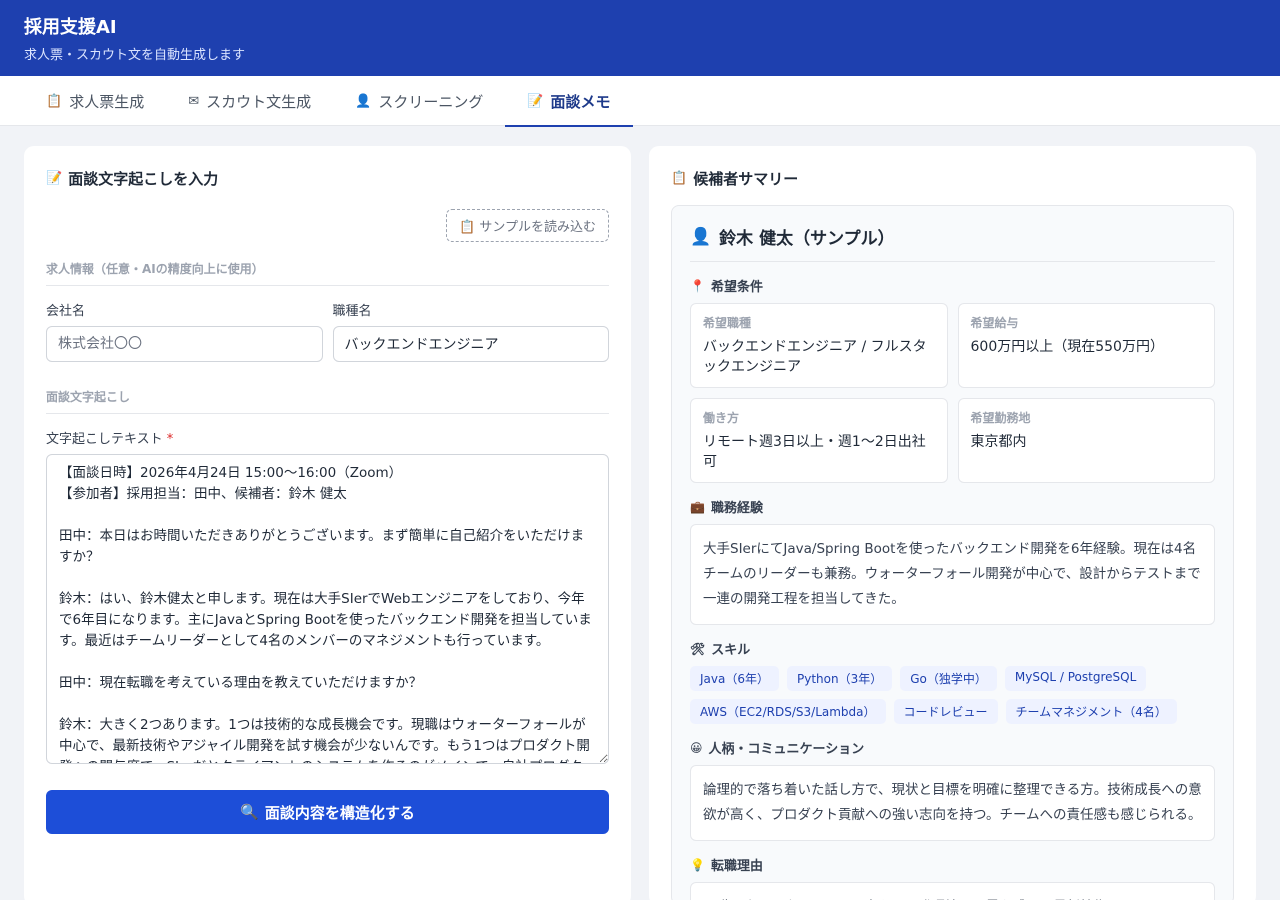 The width and height of the screenshot is (1280, 900). I want to click on transcript-section-label: 面談文字起こし, so click(327, 401).